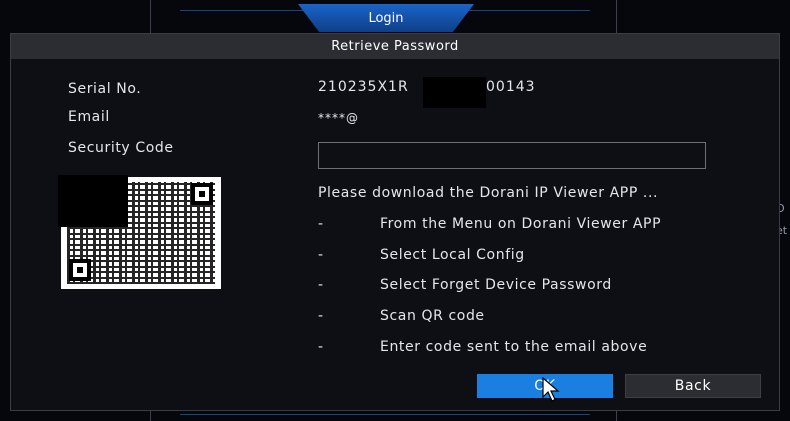 The image size is (790, 421). Describe the element at coordinates (363, 87) in the screenshot. I see `serial-value: 210235X1R` at that location.